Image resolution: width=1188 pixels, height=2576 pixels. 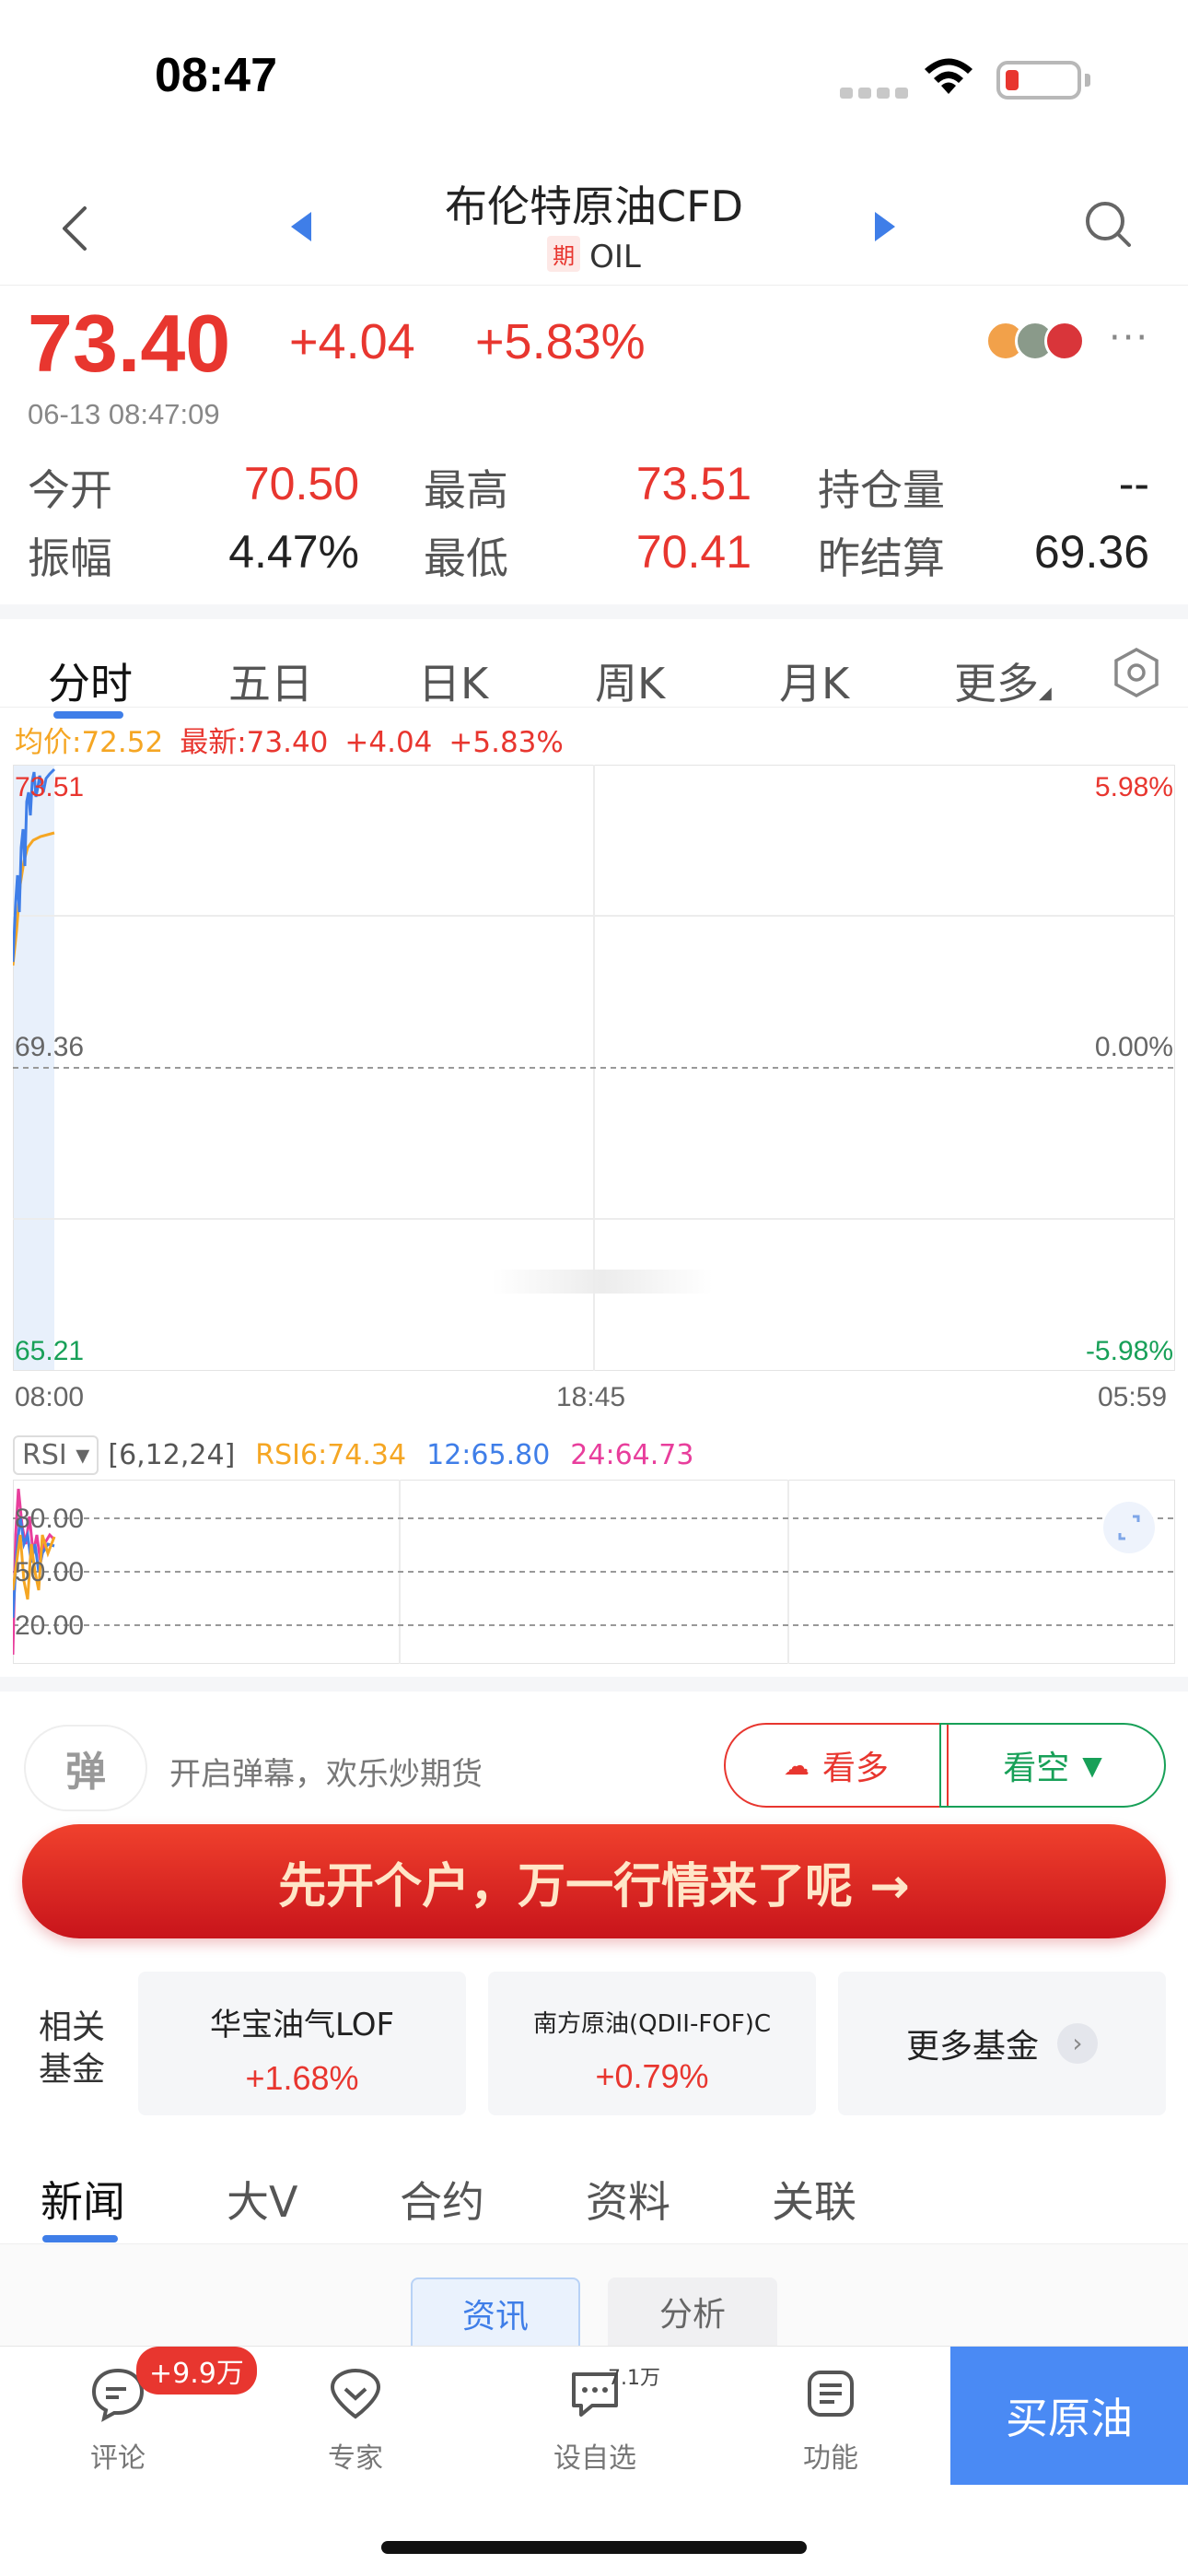 I want to click on more-funds-button: 更多基金 ›, so click(x=1002, y=2044).